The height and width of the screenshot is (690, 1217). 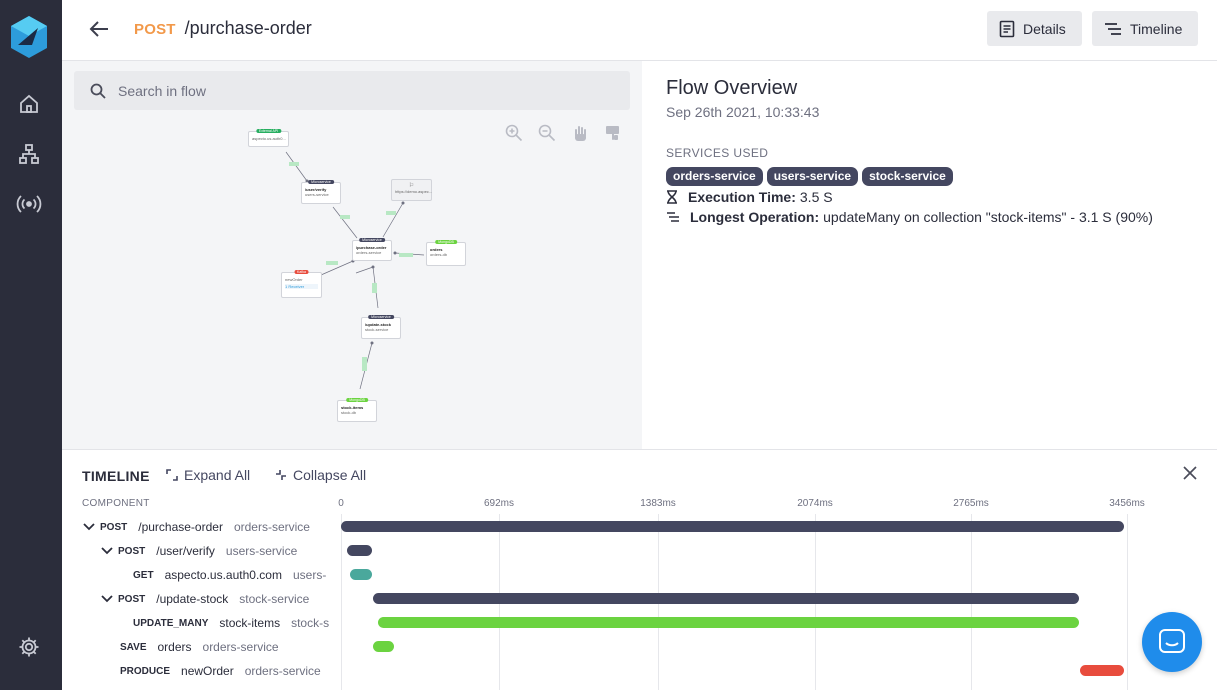 What do you see at coordinates (155, 29) in the screenshot?
I see `http-method: POST` at bounding box center [155, 29].